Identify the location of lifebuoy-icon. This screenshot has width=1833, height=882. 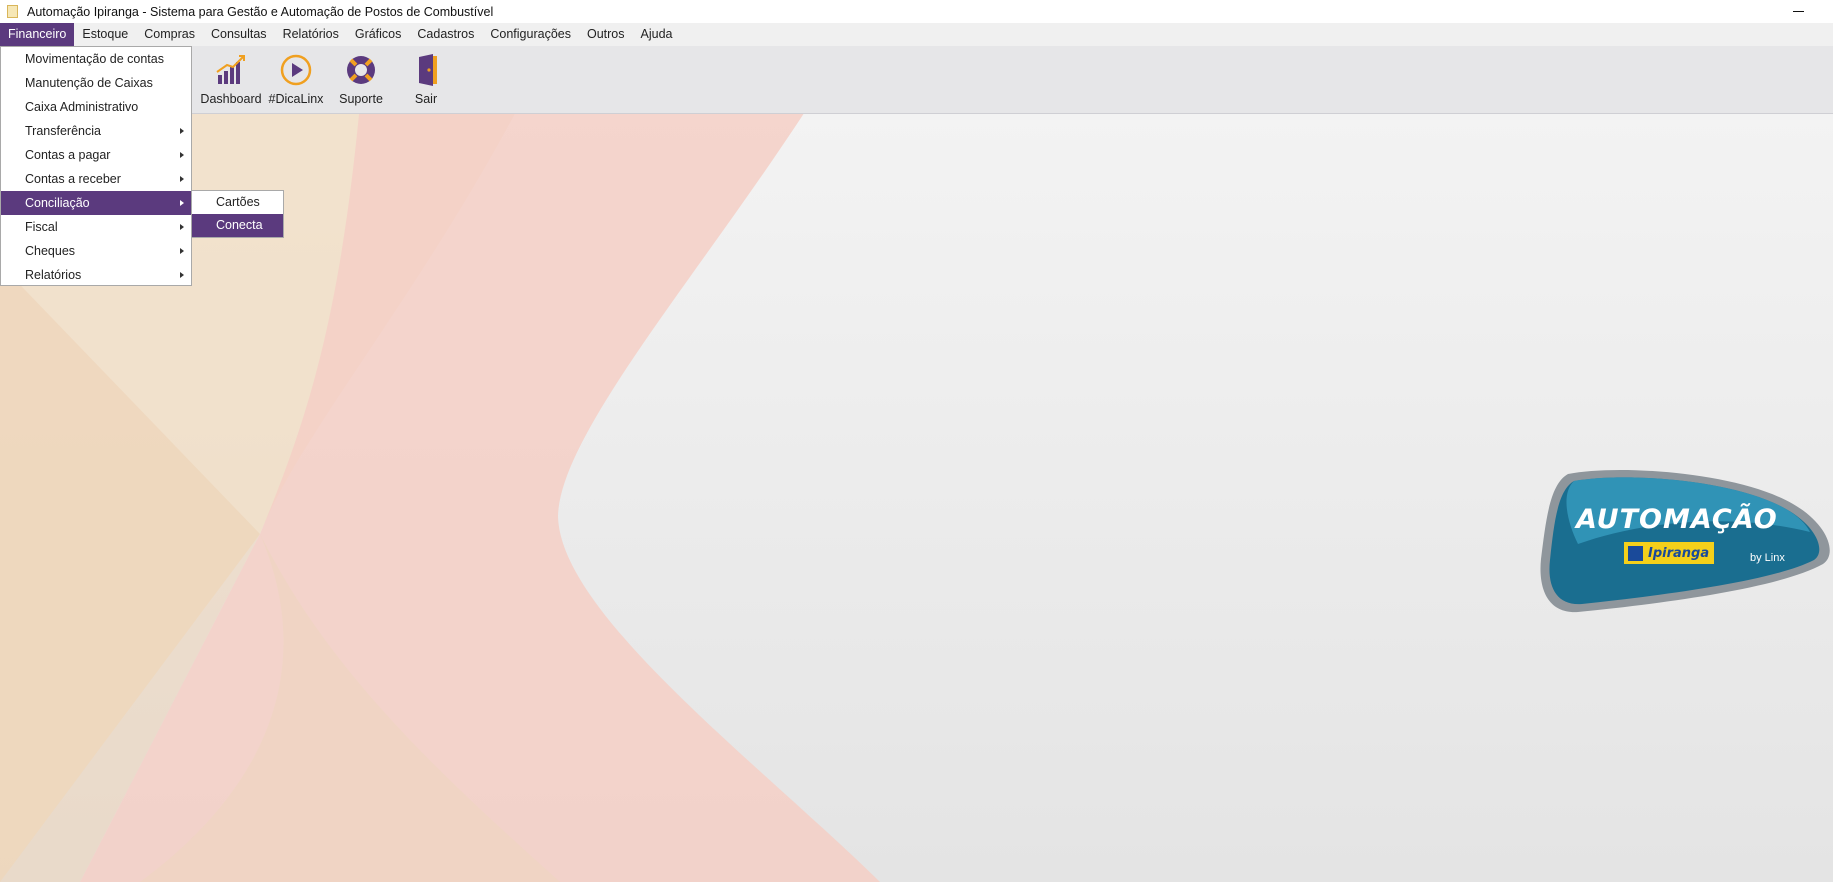
(361, 70).